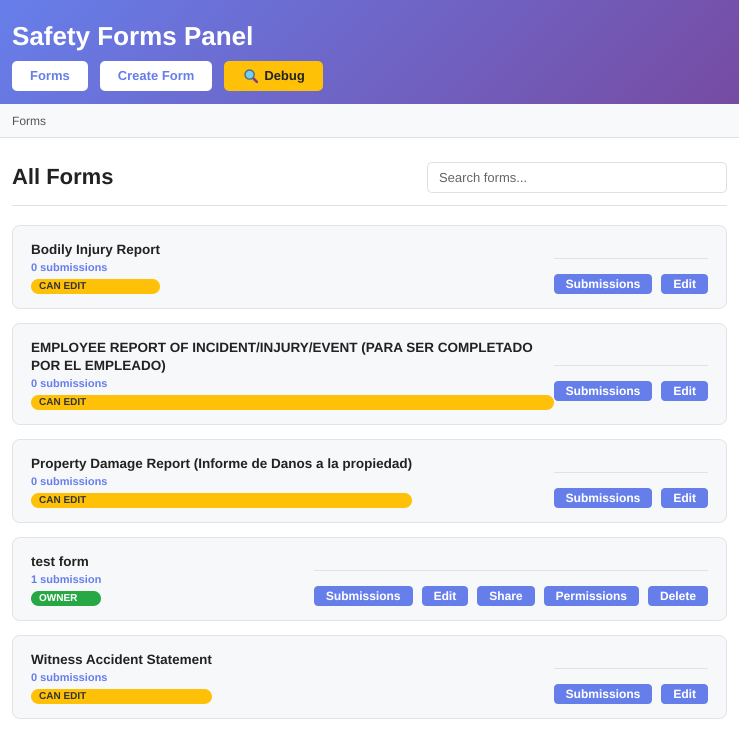 This screenshot has height=733, width=739. I want to click on magnifier-icon, so click(251, 76).